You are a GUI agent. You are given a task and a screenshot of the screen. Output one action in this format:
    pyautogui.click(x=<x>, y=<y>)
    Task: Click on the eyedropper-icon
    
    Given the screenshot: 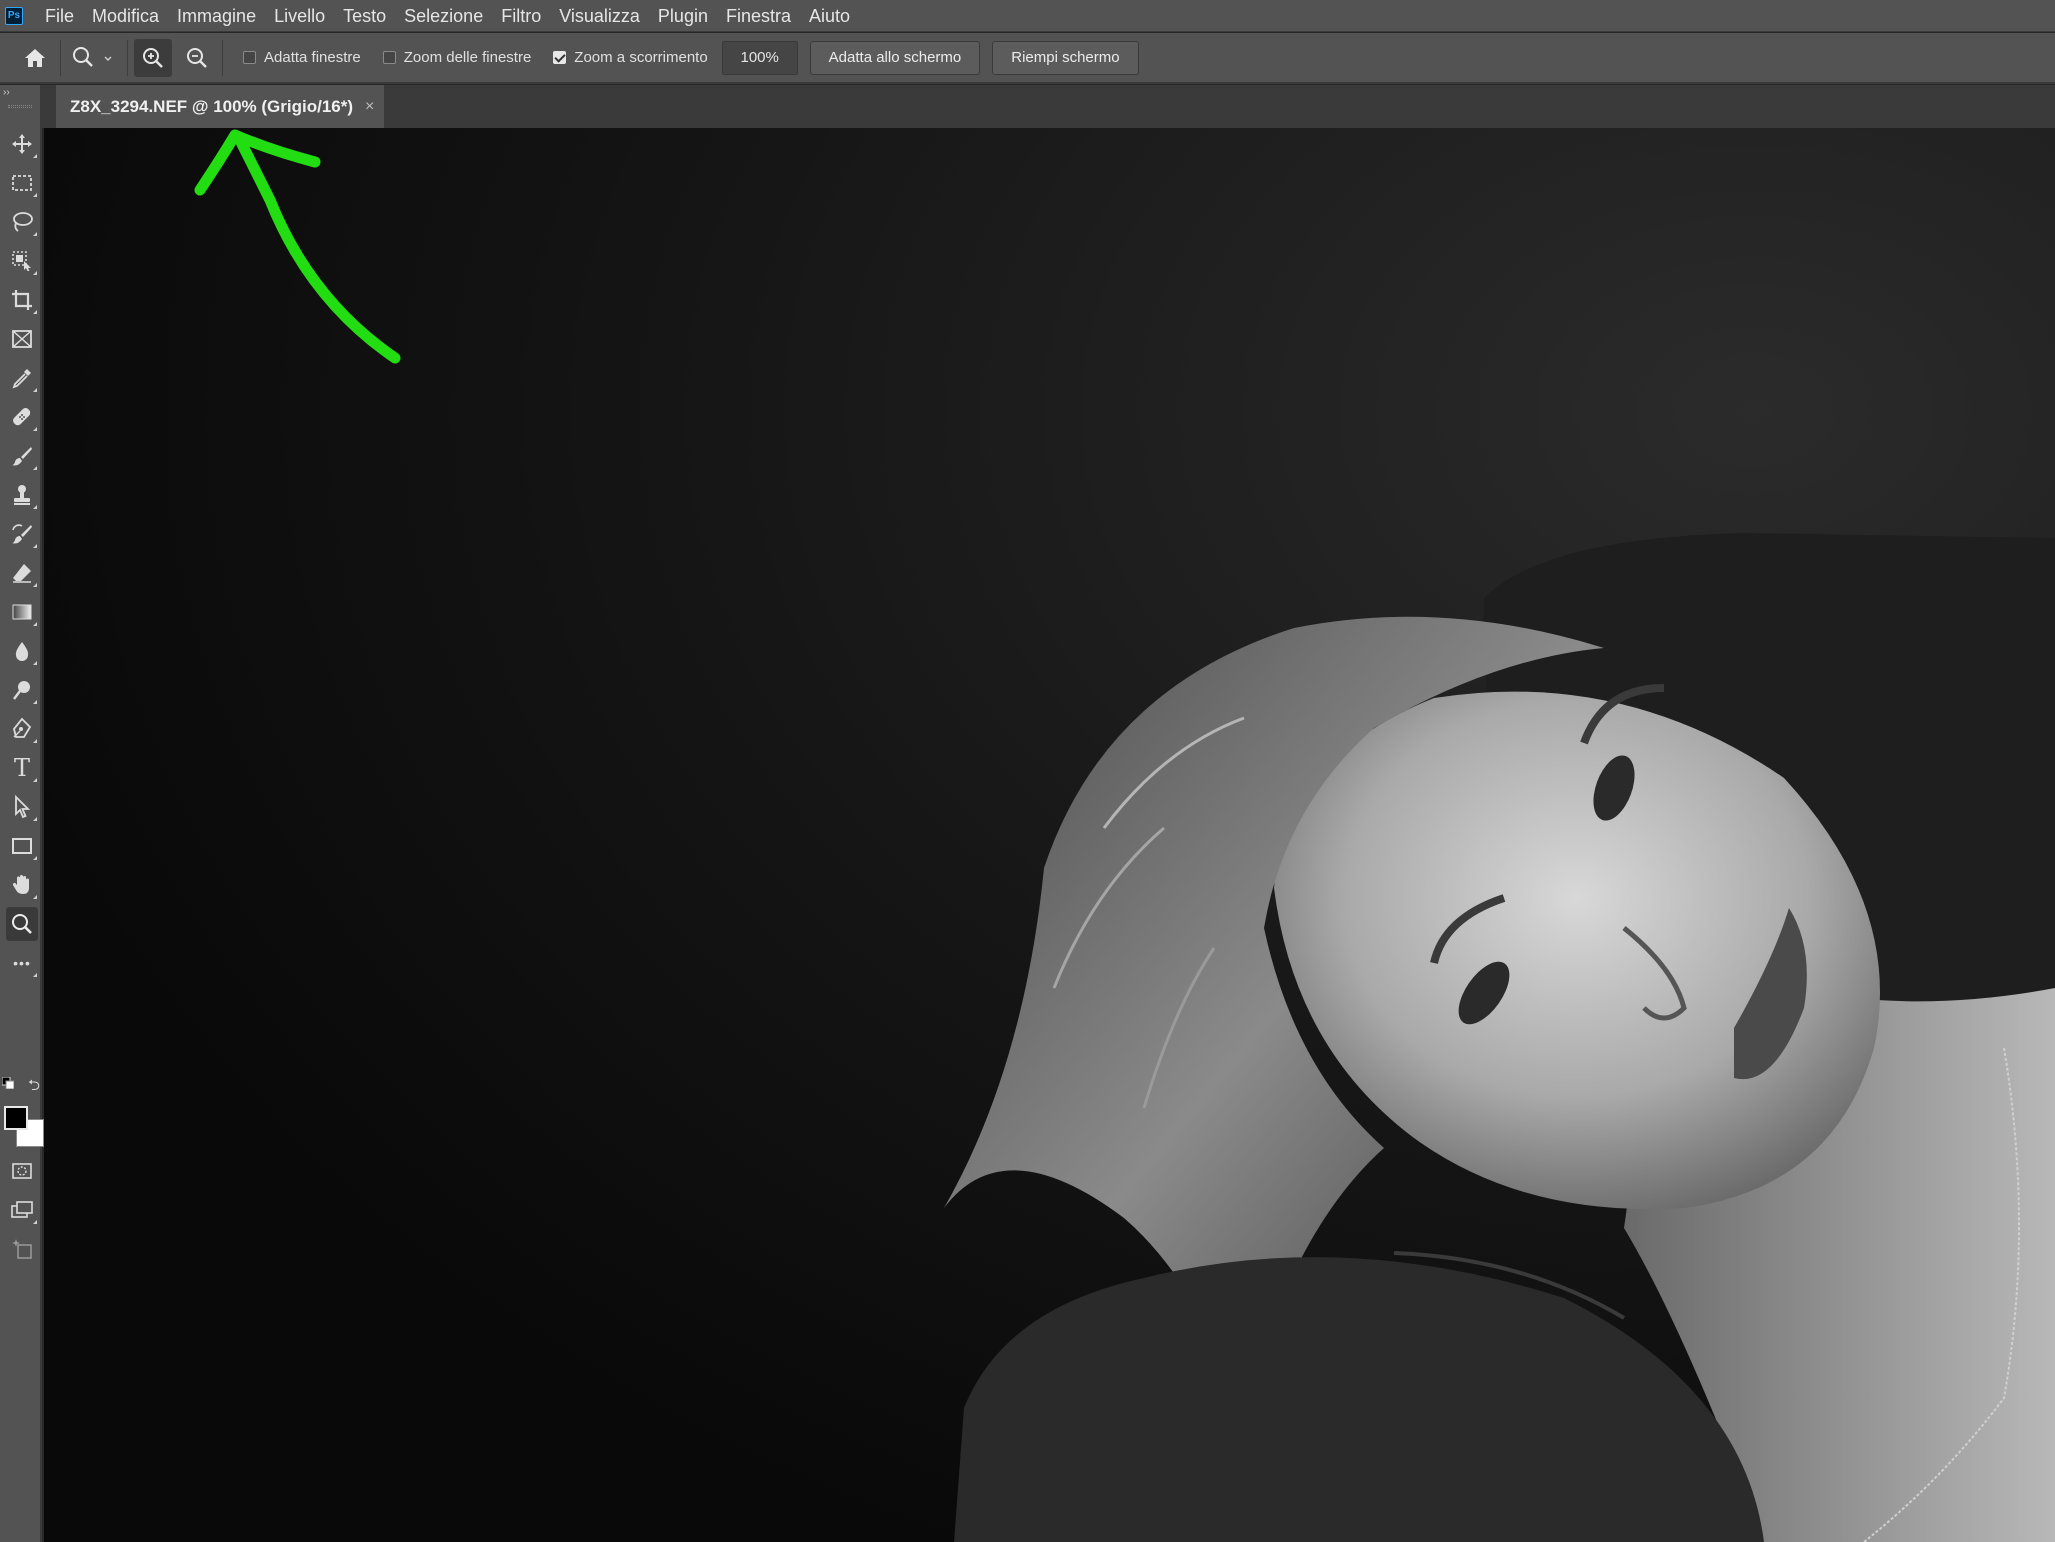 What is the action you would take?
    pyautogui.click(x=21, y=379)
    